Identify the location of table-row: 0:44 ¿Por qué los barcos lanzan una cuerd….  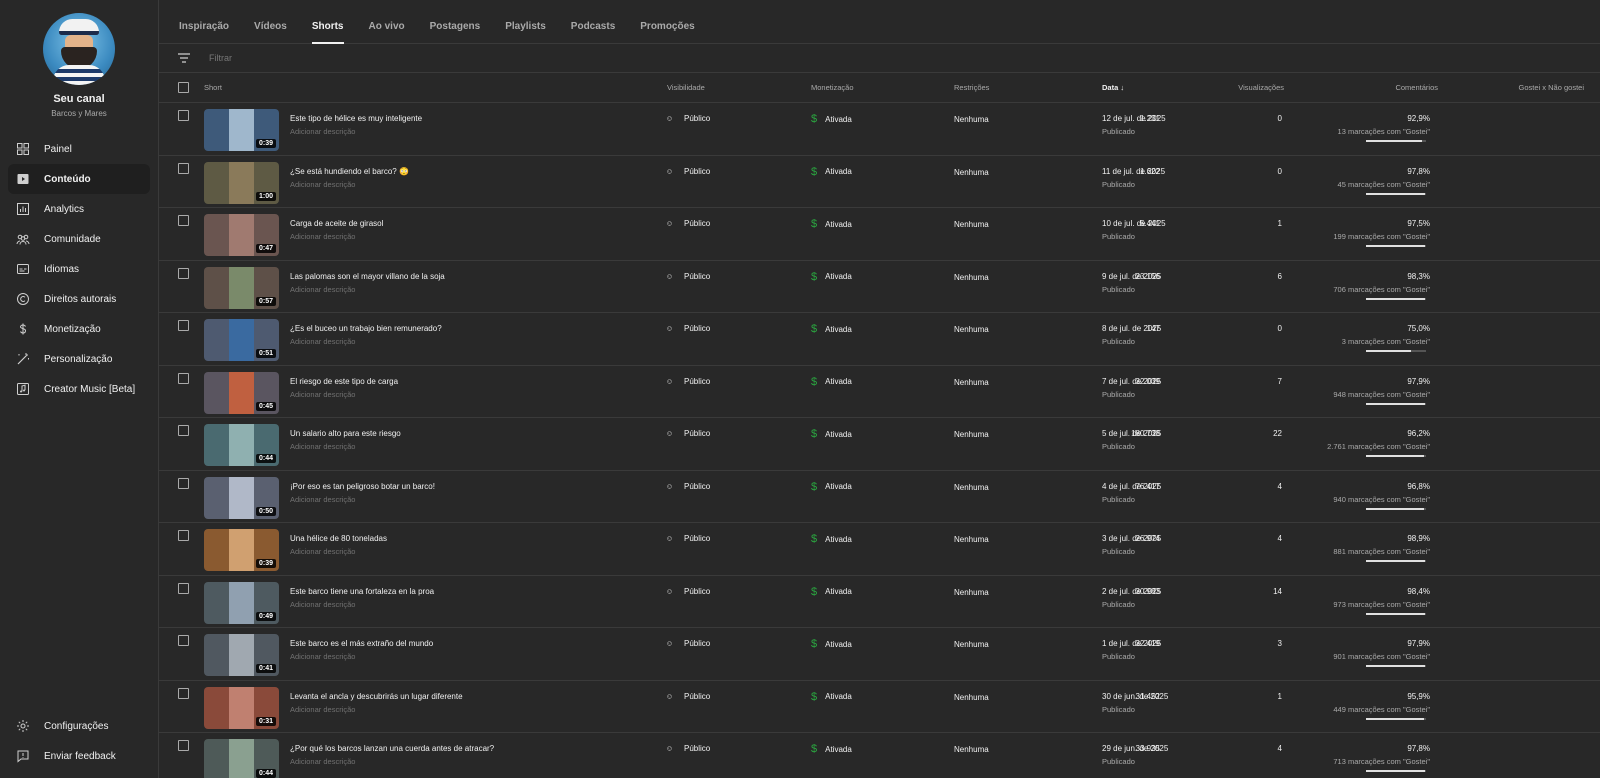
(879, 755).